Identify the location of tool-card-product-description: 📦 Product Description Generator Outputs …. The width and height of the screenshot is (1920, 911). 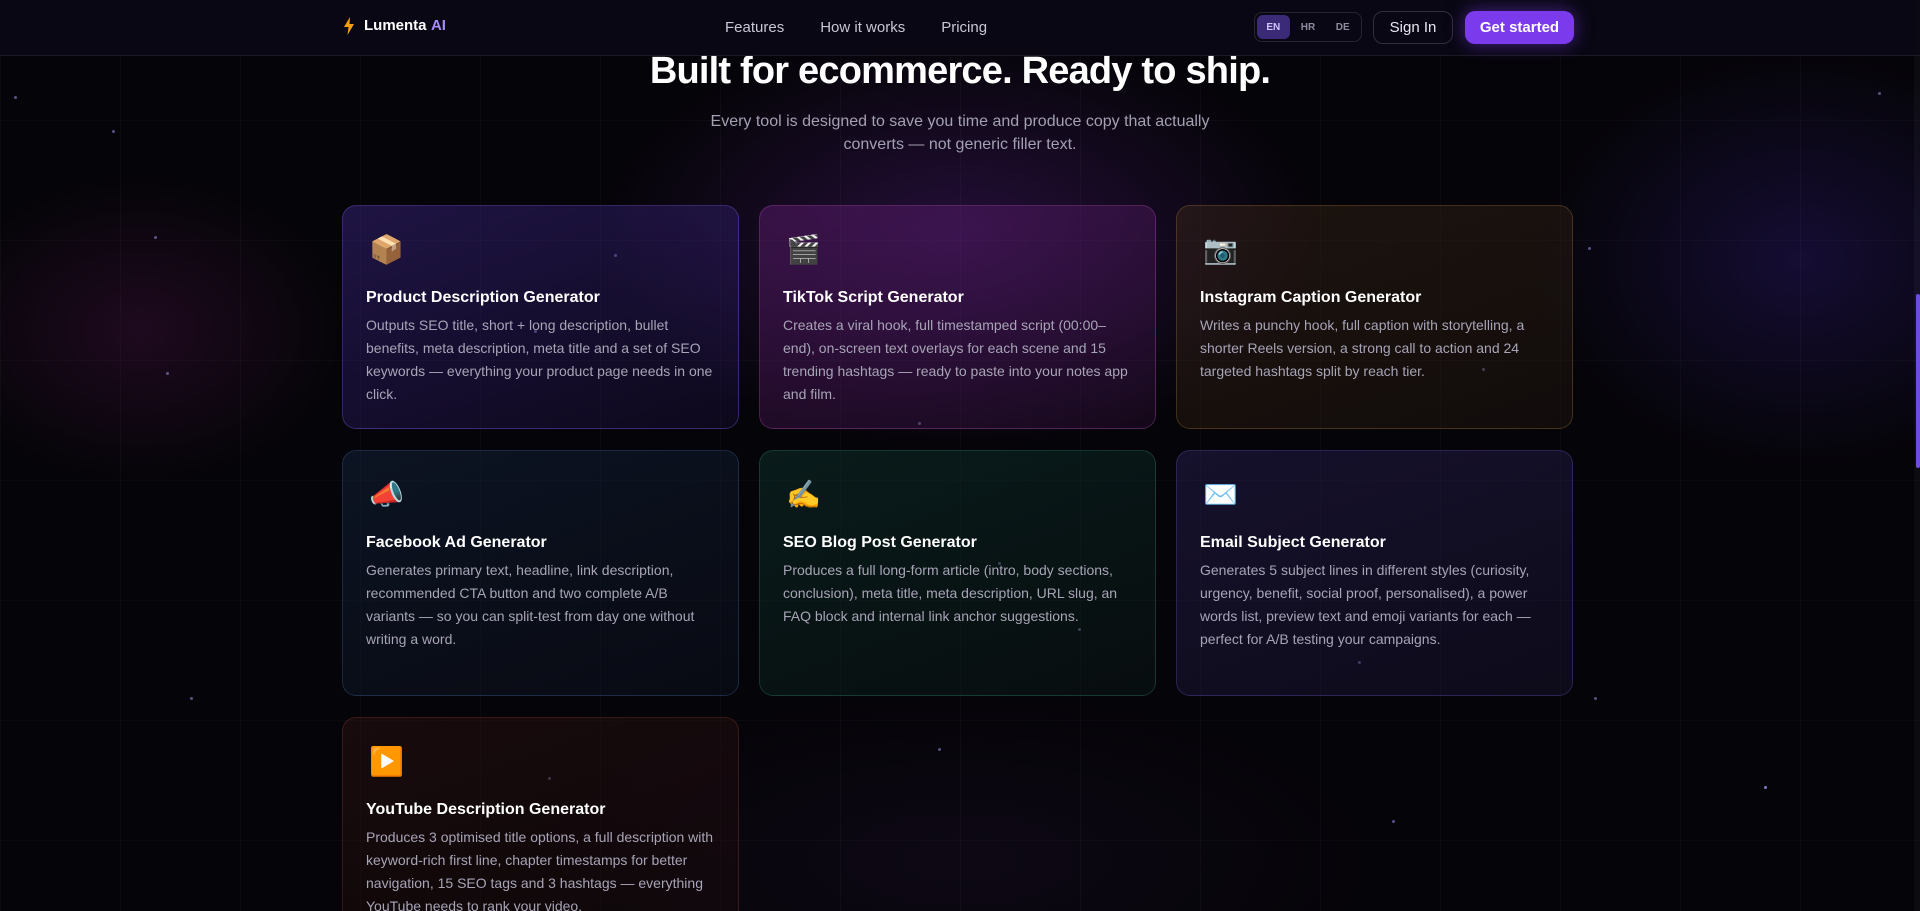
(540, 317).